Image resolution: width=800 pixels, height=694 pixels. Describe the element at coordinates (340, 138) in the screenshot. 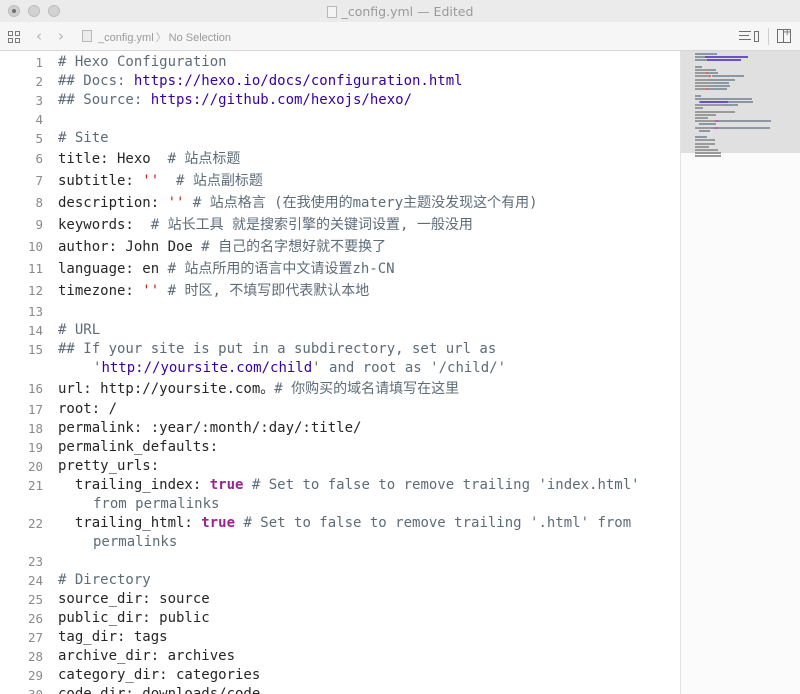

I see `code-line: 5 # Site` at that location.